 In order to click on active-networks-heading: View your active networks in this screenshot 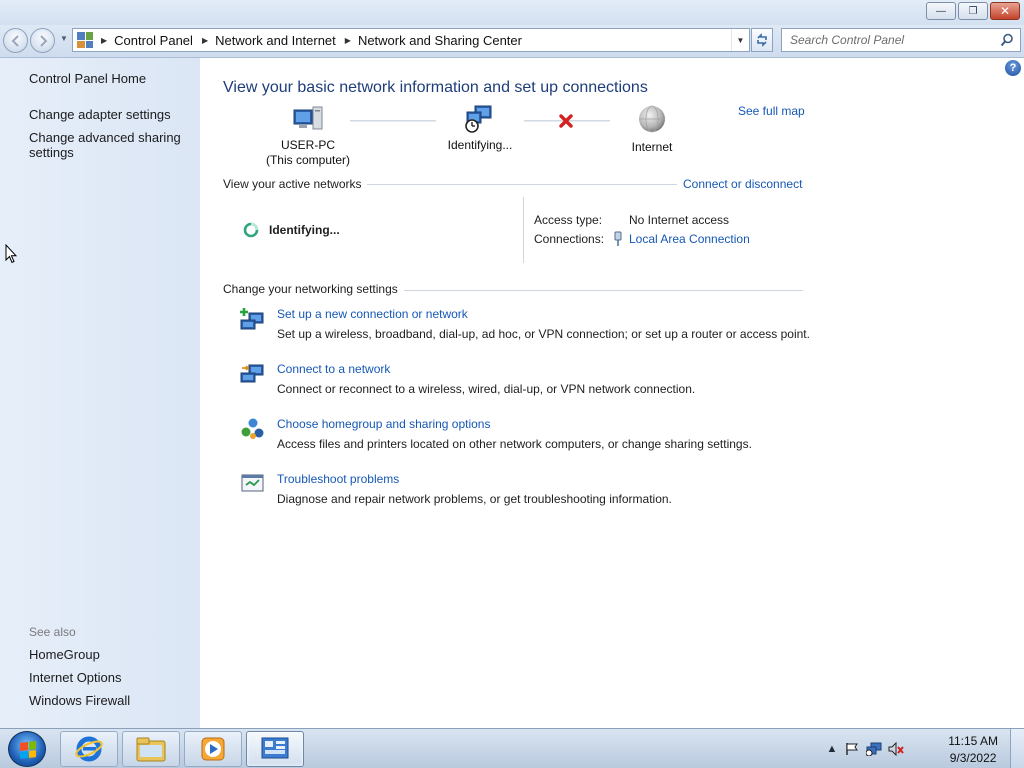, I will do `click(292, 184)`.